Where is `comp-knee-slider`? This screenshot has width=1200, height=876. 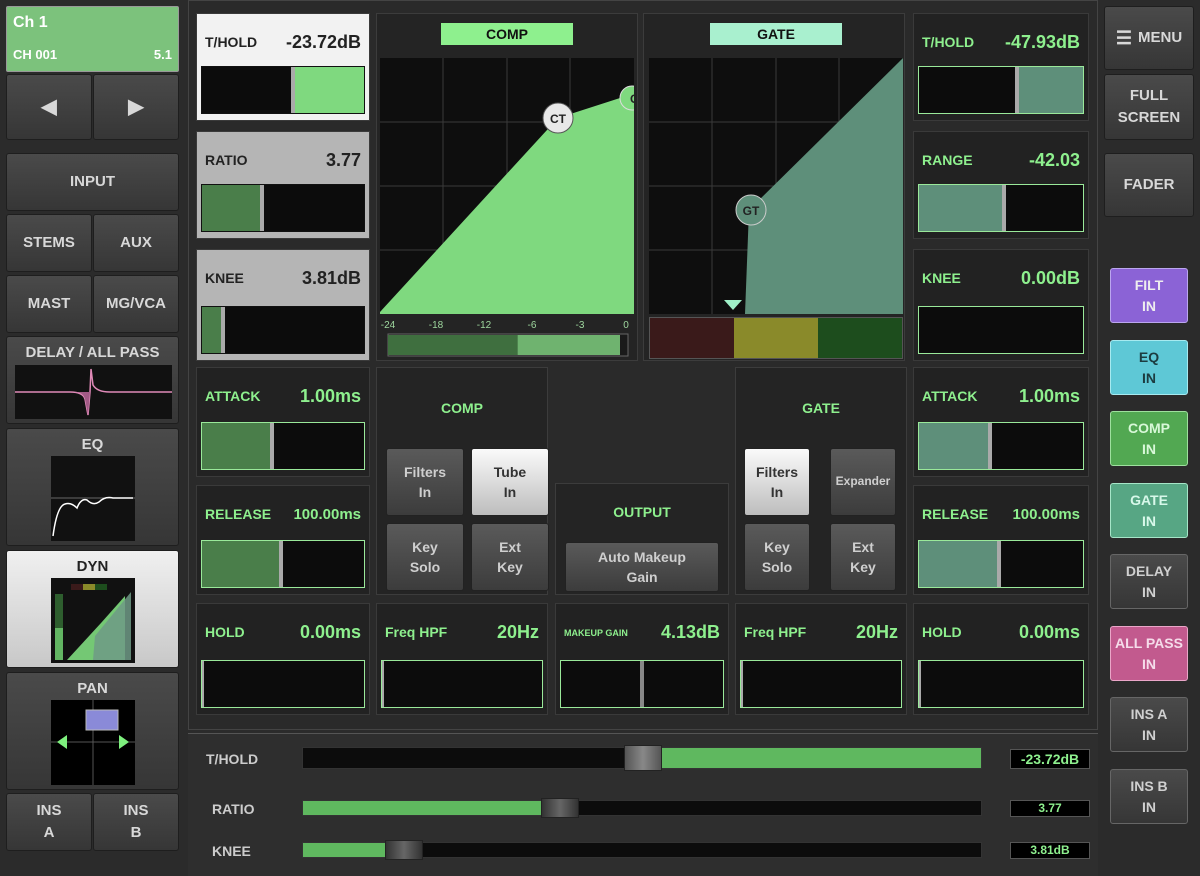
comp-knee-slider is located at coordinates (283, 330).